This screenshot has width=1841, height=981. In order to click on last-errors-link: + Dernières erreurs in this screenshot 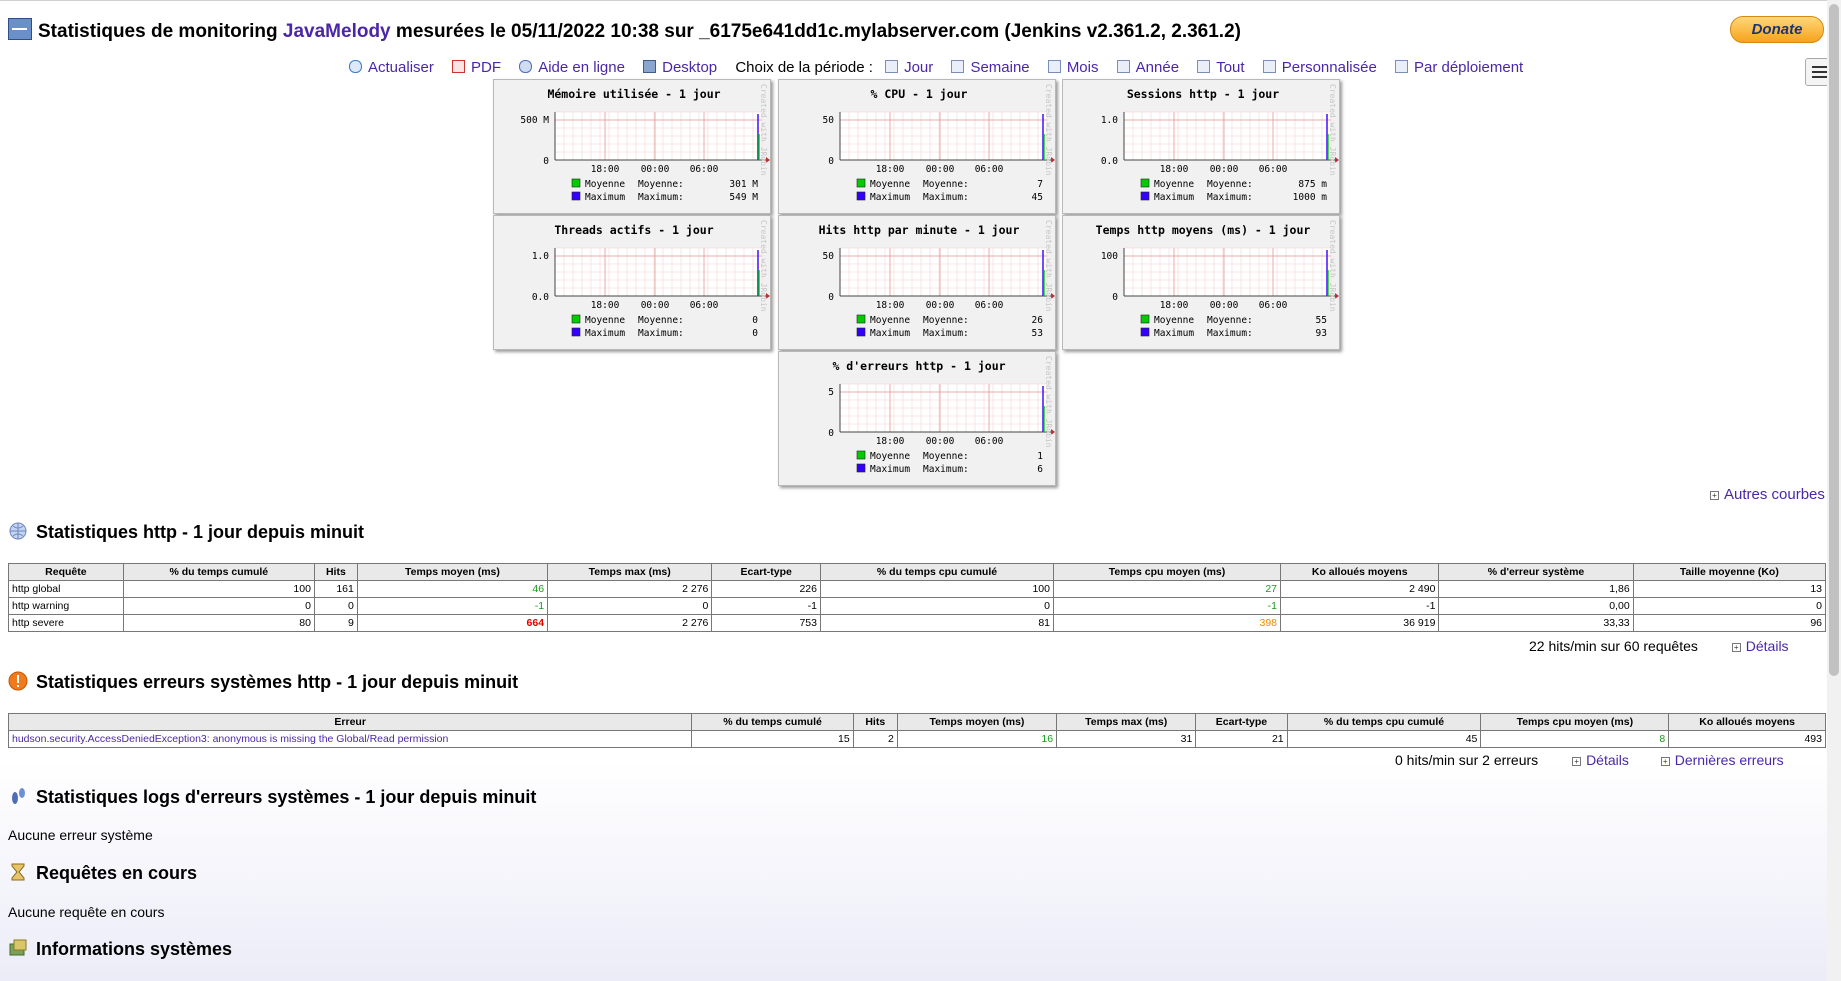, I will do `click(1722, 760)`.